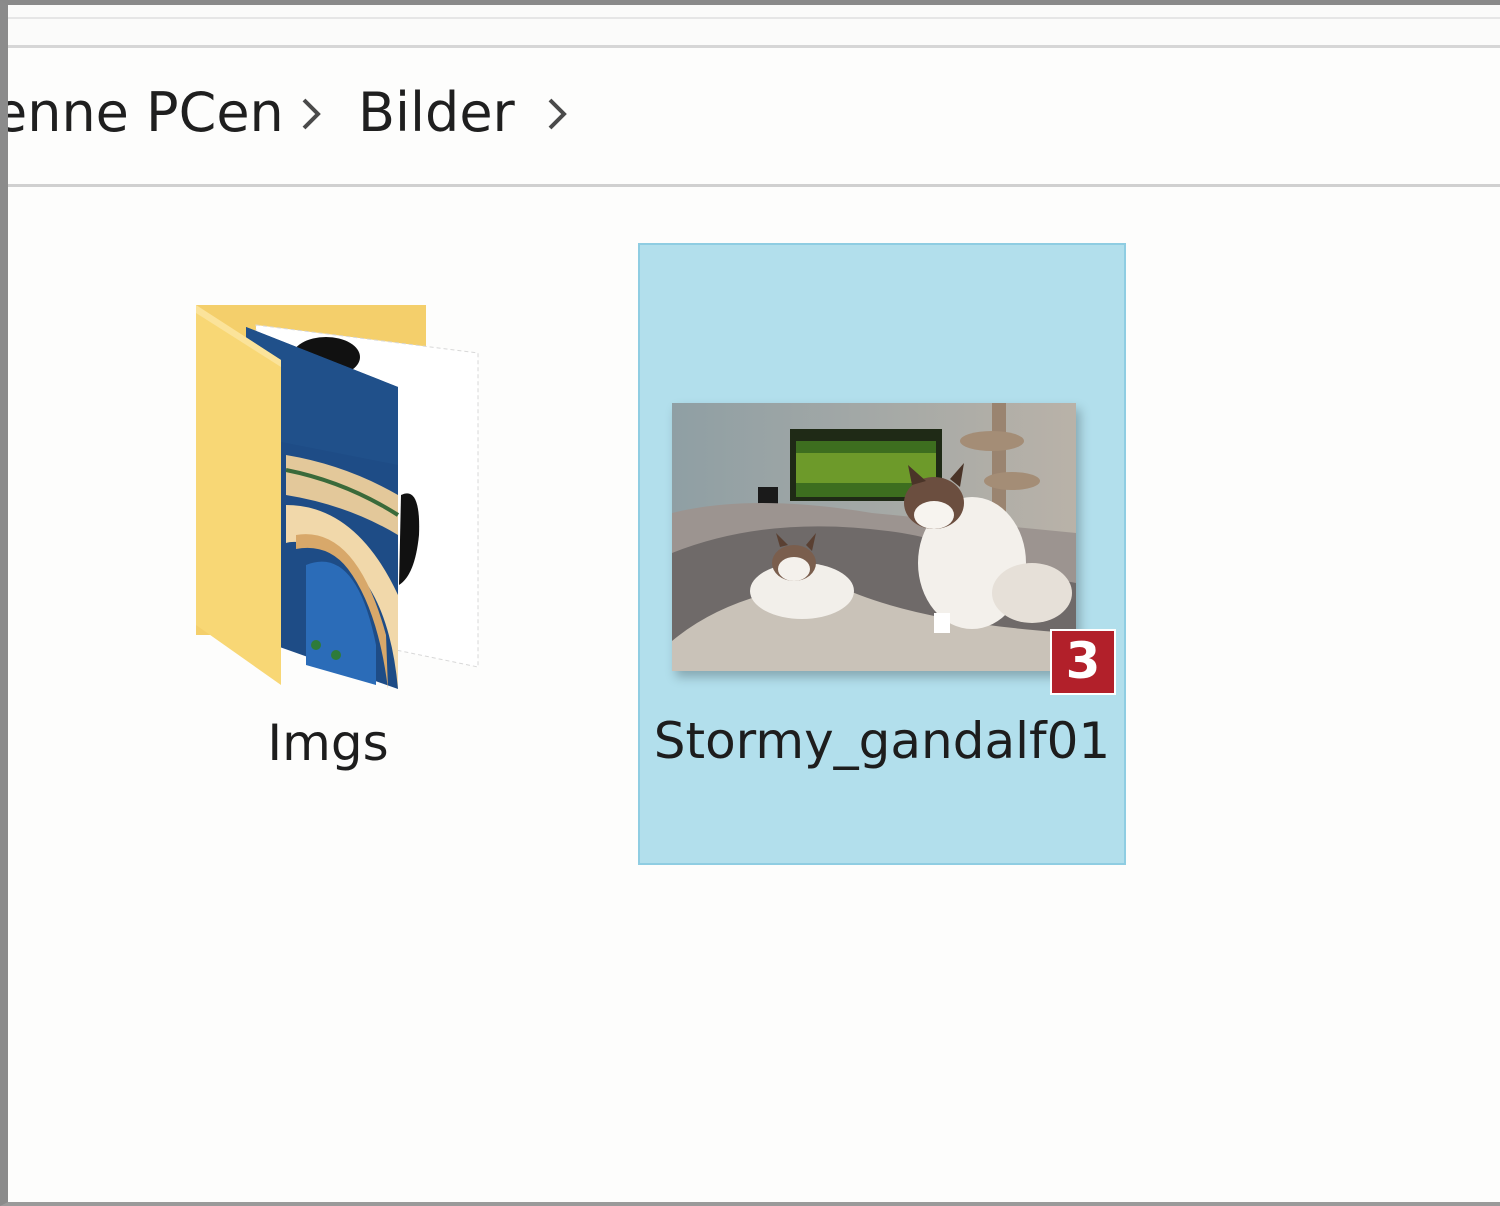 The height and width of the screenshot is (1206, 1500). I want to click on toolbar-divider, so click(754, 18).